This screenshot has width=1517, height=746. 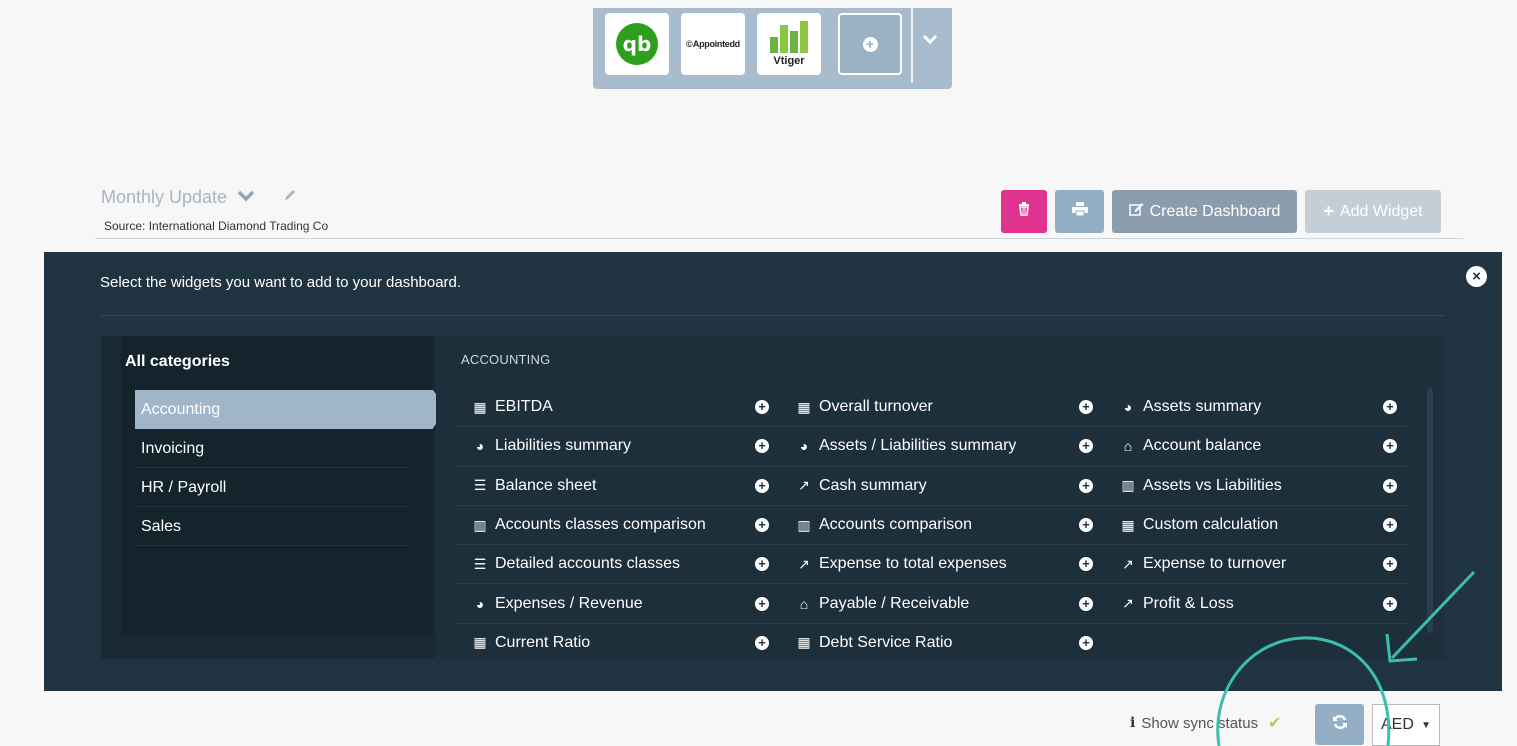 What do you see at coordinates (619, 486) in the screenshot?
I see `widget-item: ☰ Balance sheet +` at bounding box center [619, 486].